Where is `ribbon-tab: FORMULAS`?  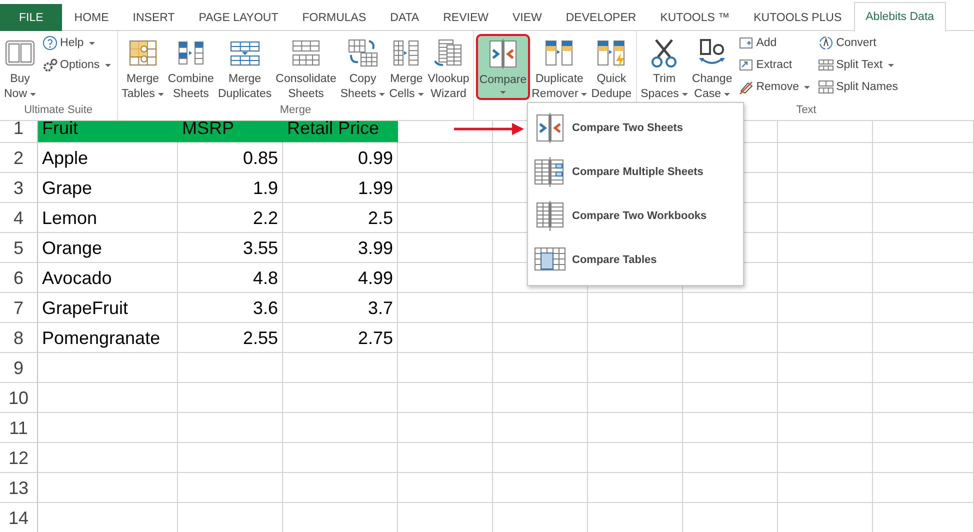
ribbon-tab: FORMULAS is located at coordinates (334, 17).